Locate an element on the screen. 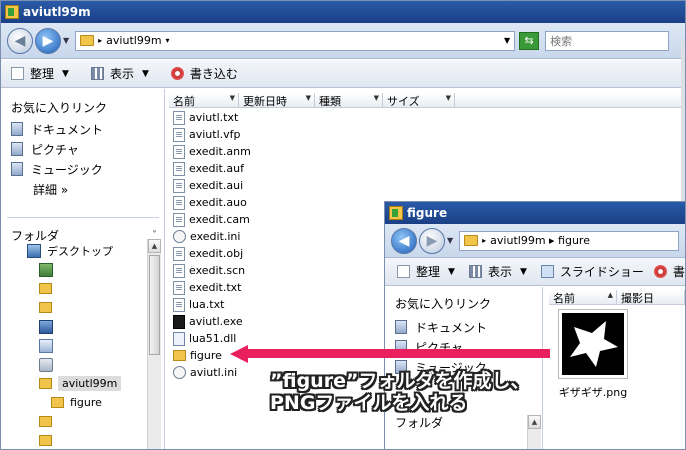 The height and width of the screenshot is (450, 686). folders-header: フォルダ is located at coordinates (464, 422).